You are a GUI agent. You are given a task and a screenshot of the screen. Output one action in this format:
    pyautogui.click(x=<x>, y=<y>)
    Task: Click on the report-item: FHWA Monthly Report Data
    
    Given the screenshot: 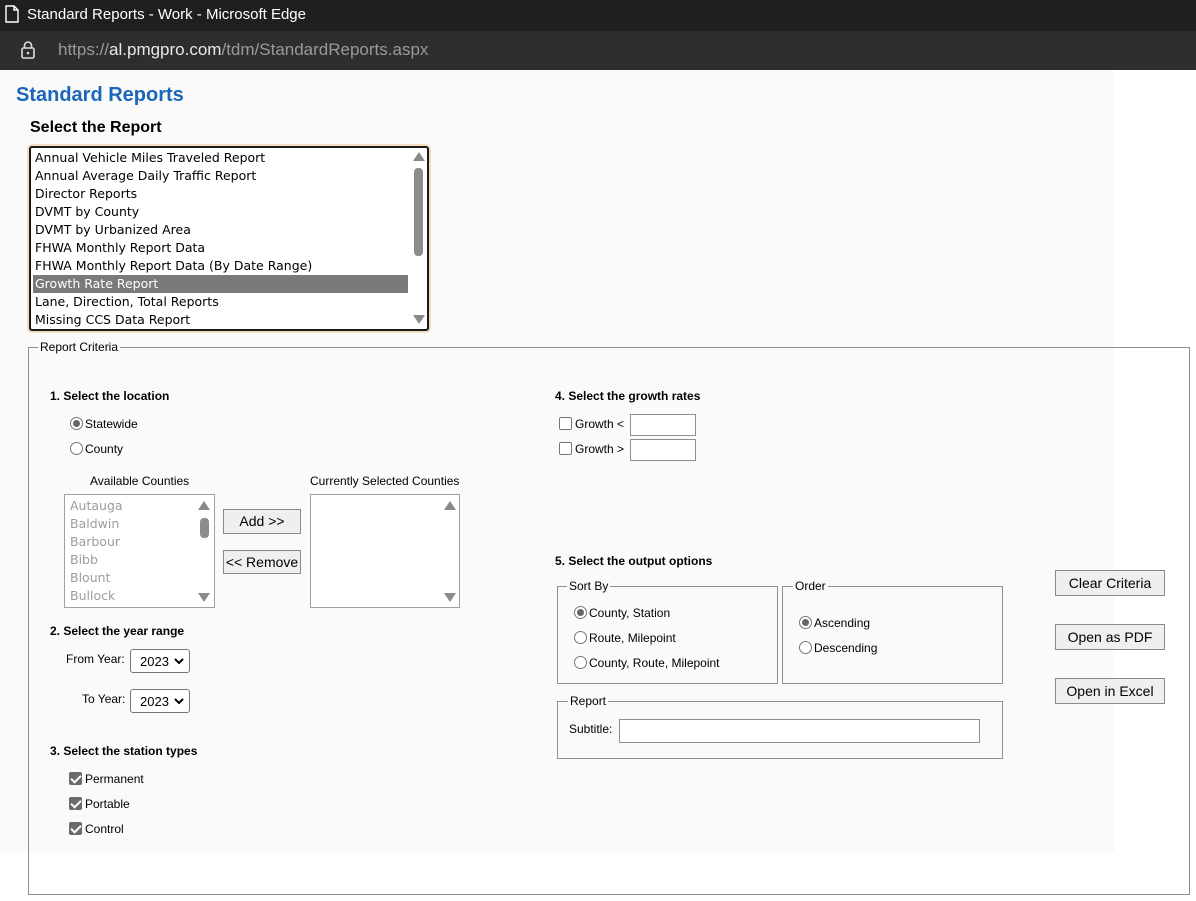 What is the action you would take?
    pyautogui.click(x=220, y=248)
    